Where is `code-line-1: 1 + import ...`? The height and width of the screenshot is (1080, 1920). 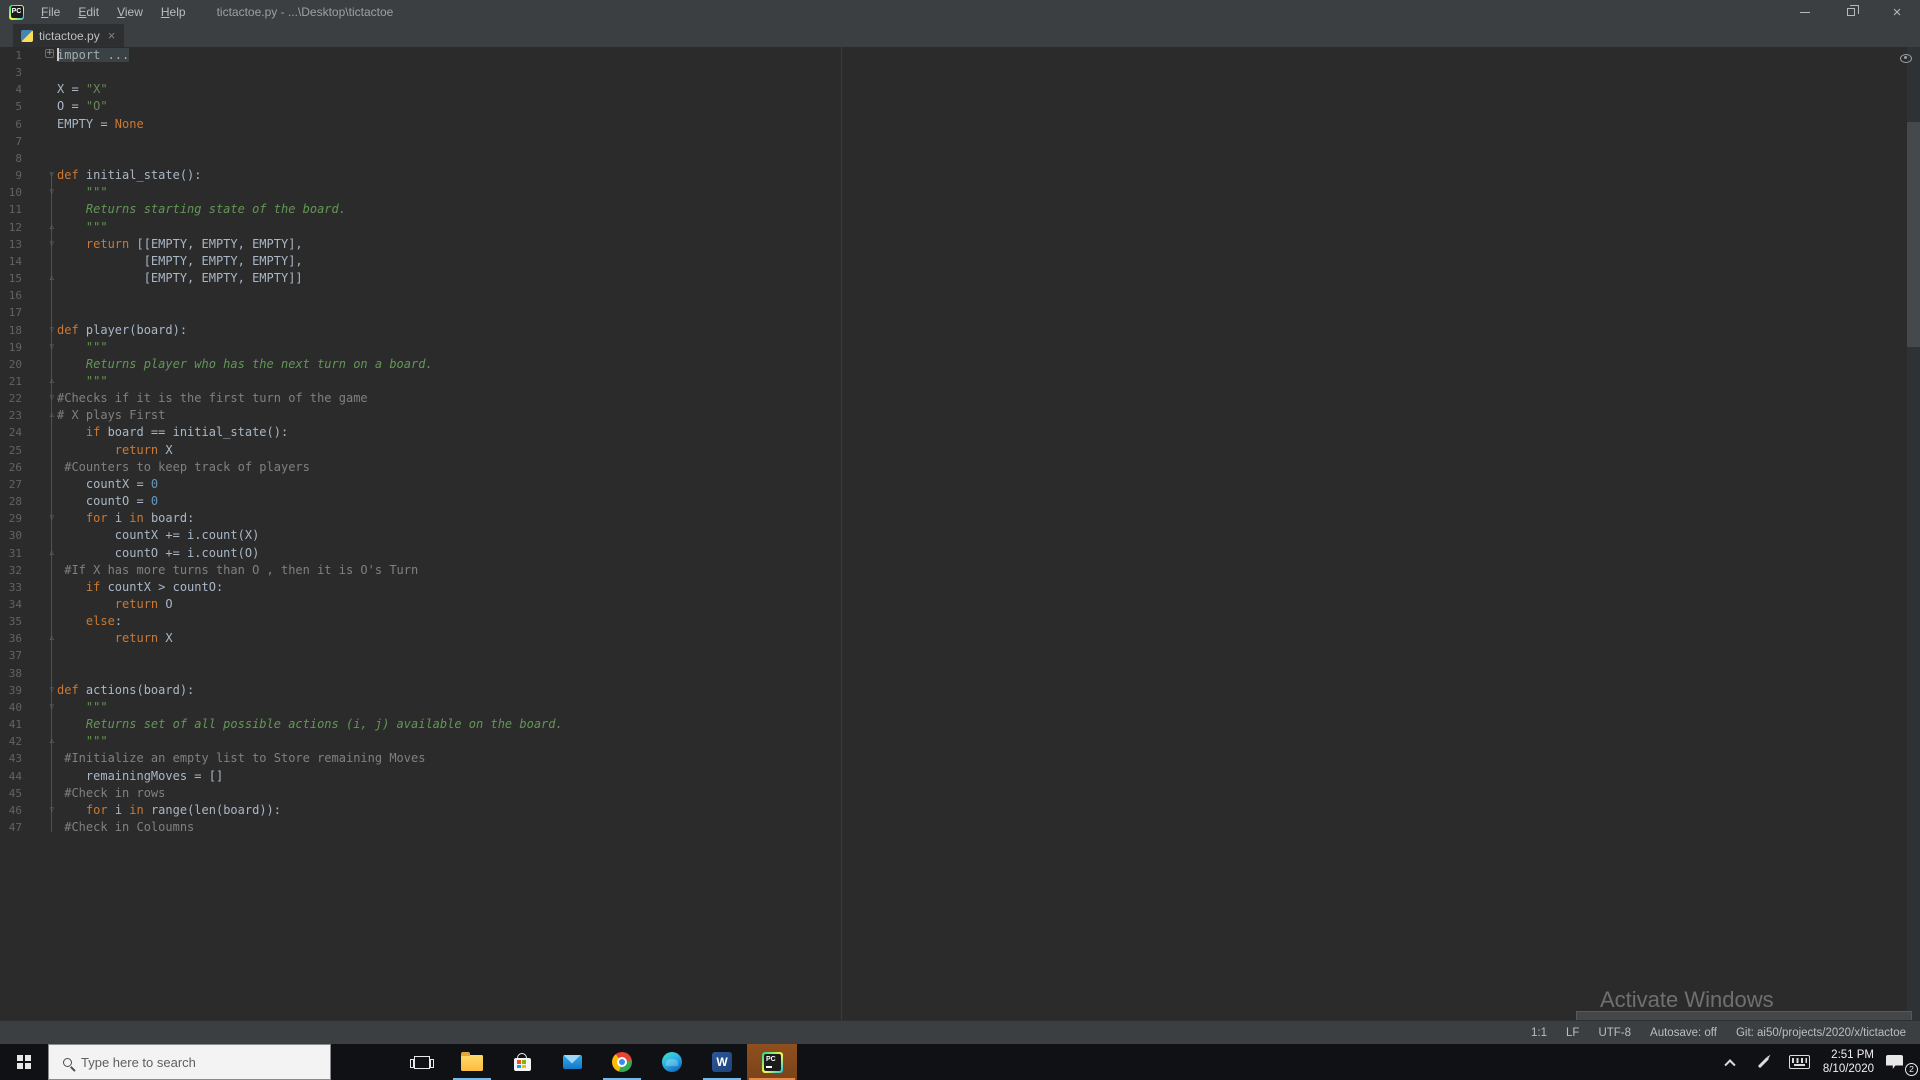
code-line-1: 1 + import ... is located at coordinates (955, 55).